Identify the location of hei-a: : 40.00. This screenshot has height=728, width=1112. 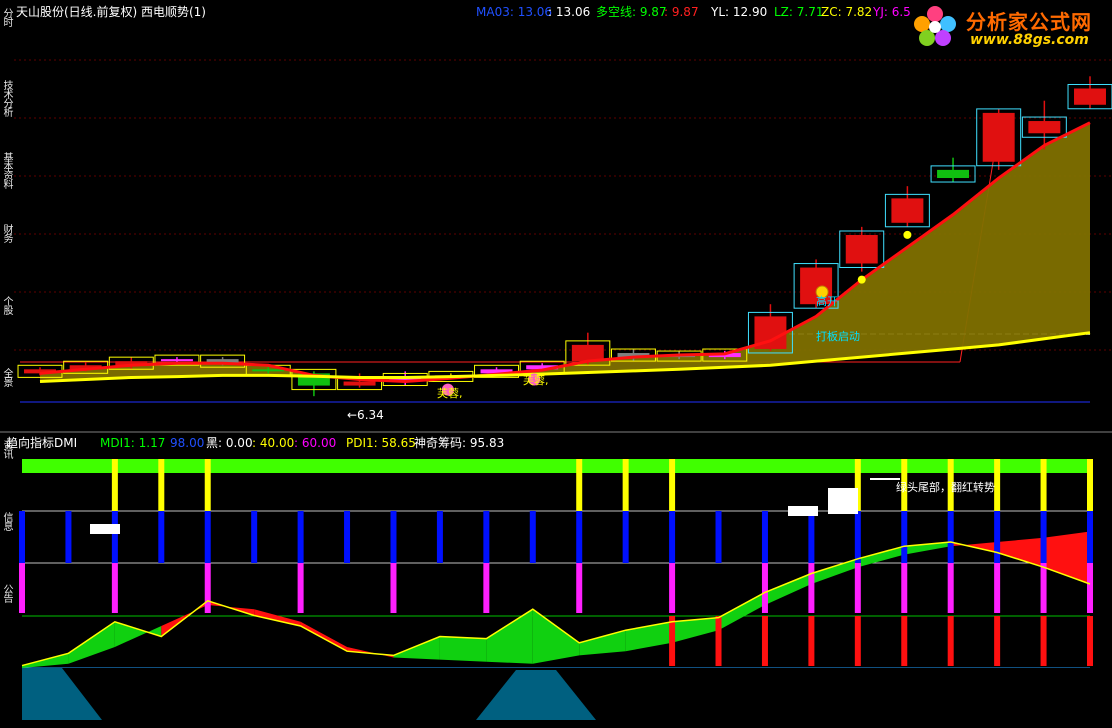
(273, 443).